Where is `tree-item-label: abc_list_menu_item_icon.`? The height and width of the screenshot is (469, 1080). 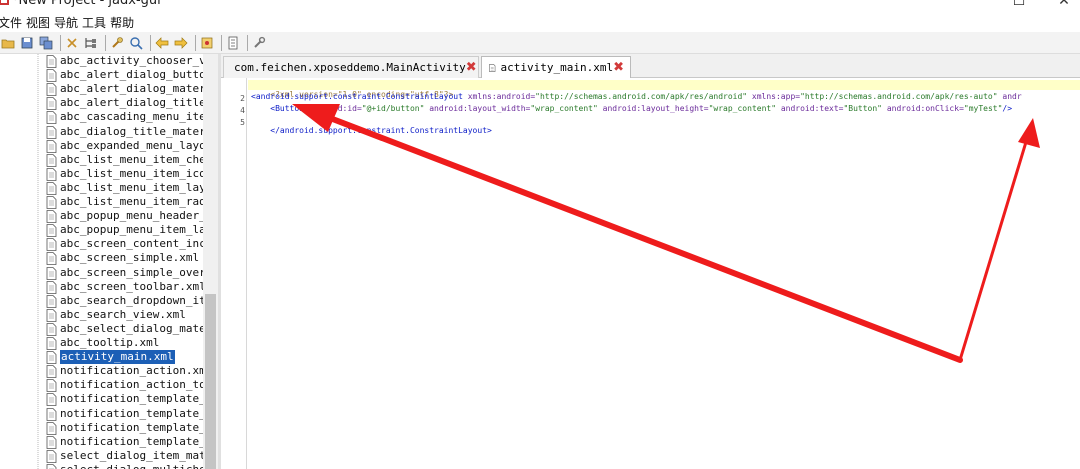
tree-item-label: abc_list_menu_item_icon. is located at coordinates (131, 173).